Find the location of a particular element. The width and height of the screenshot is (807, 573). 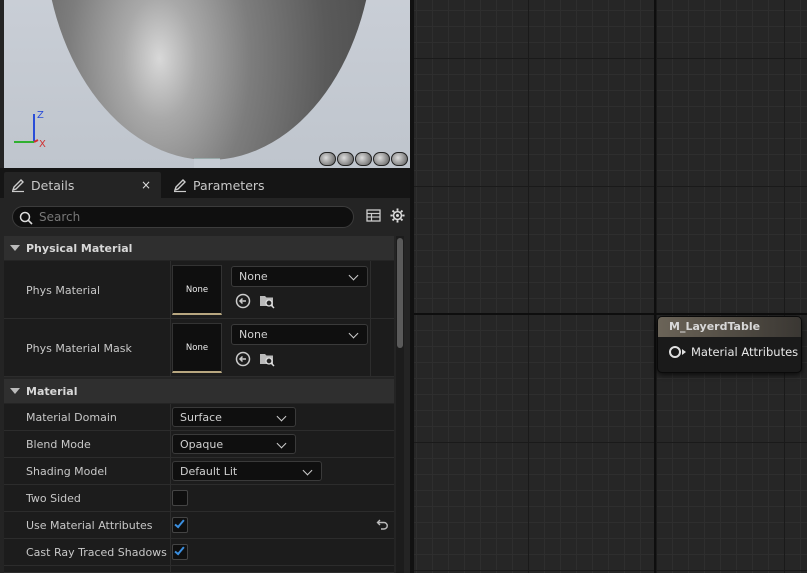

property-label: Material Domain is located at coordinates (71, 417).